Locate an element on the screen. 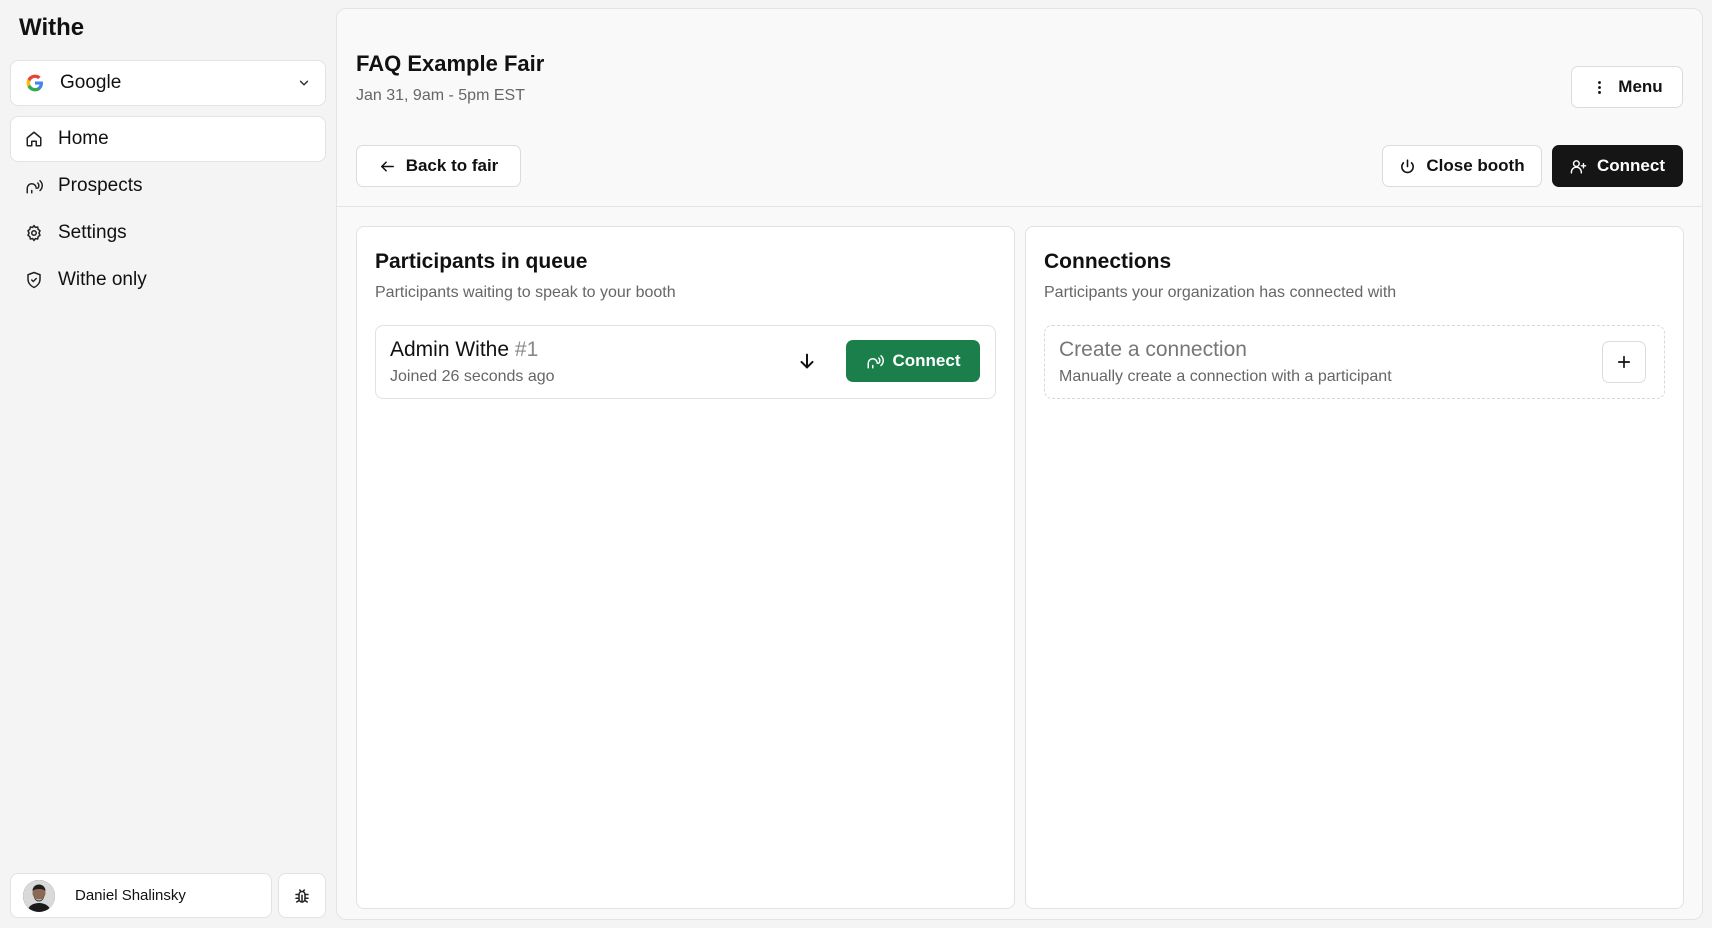  back-to-fair-label: Back to fair is located at coordinates (452, 165).